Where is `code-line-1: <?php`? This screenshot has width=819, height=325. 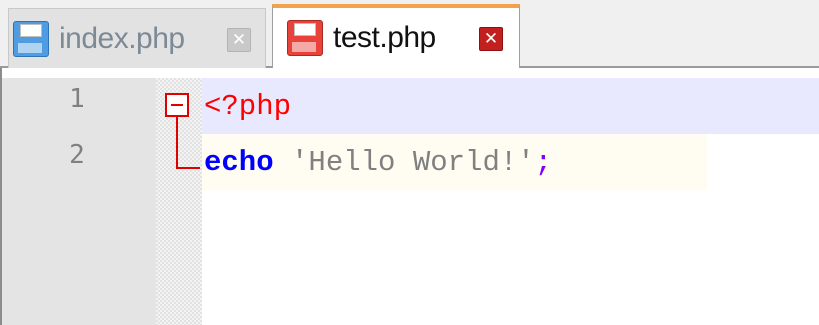 code-line-1: <?php is located at coordinates (247, 106).